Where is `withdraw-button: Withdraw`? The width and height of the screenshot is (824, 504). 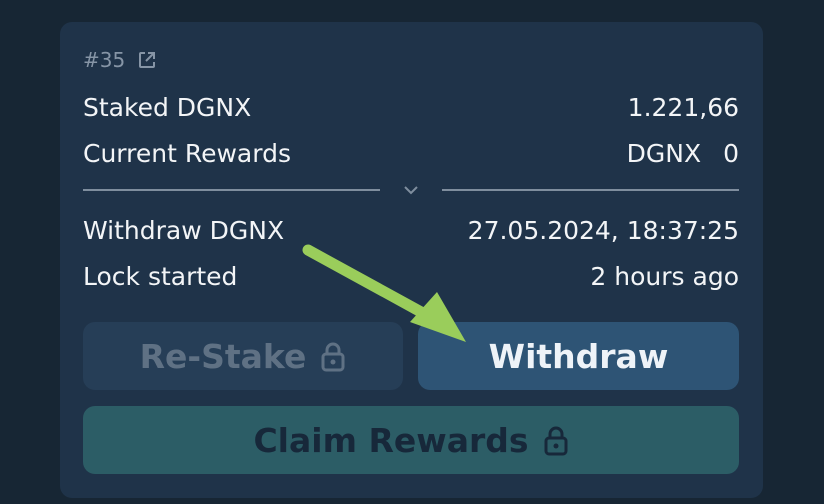
withdraw-button: Withdraw is located at coordinates (578, 356).